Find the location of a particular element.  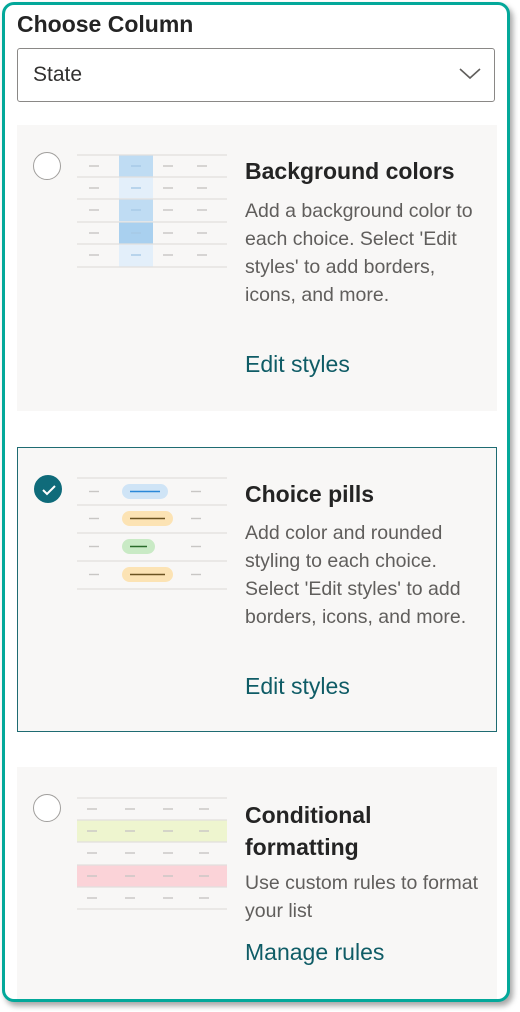

option-radio-conditional-formatting is located at coordinates (47, 808).